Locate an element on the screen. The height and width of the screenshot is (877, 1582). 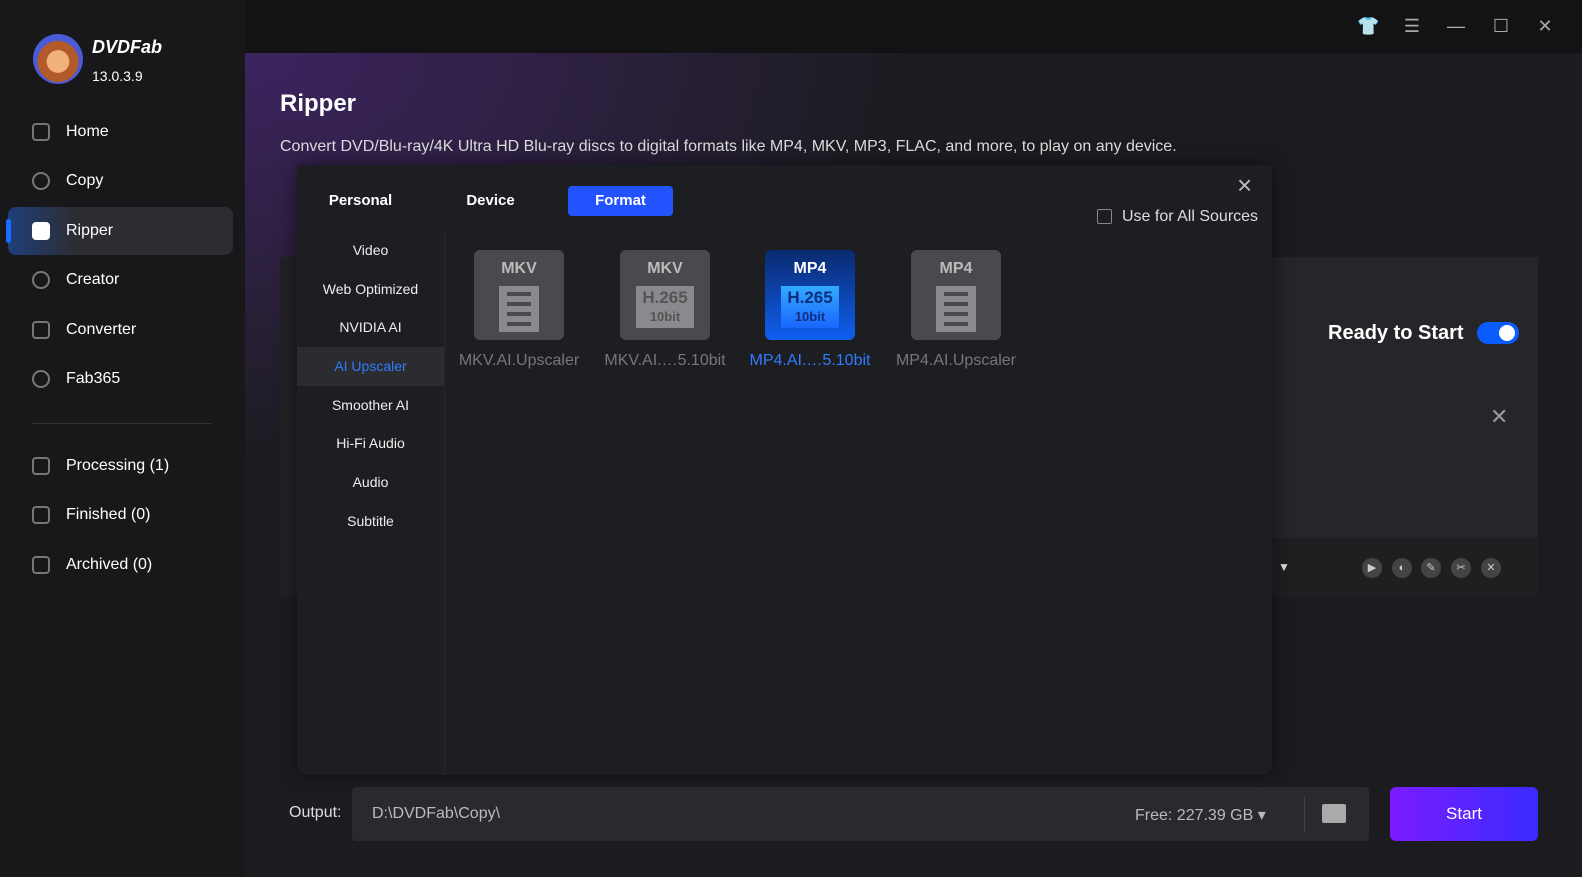
delete-icon: ✕ is located at coordinates (1491, 568).